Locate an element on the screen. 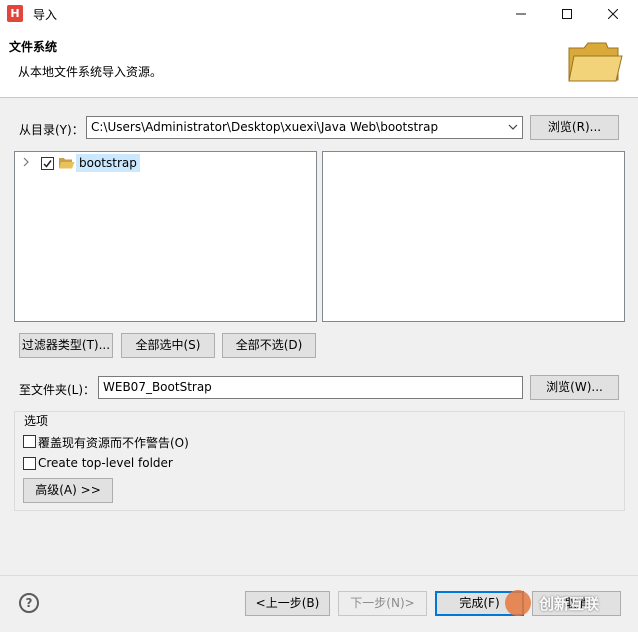 This screenshot has width=638, height=632. help-icon: ? is located at coordinates (29, 603).